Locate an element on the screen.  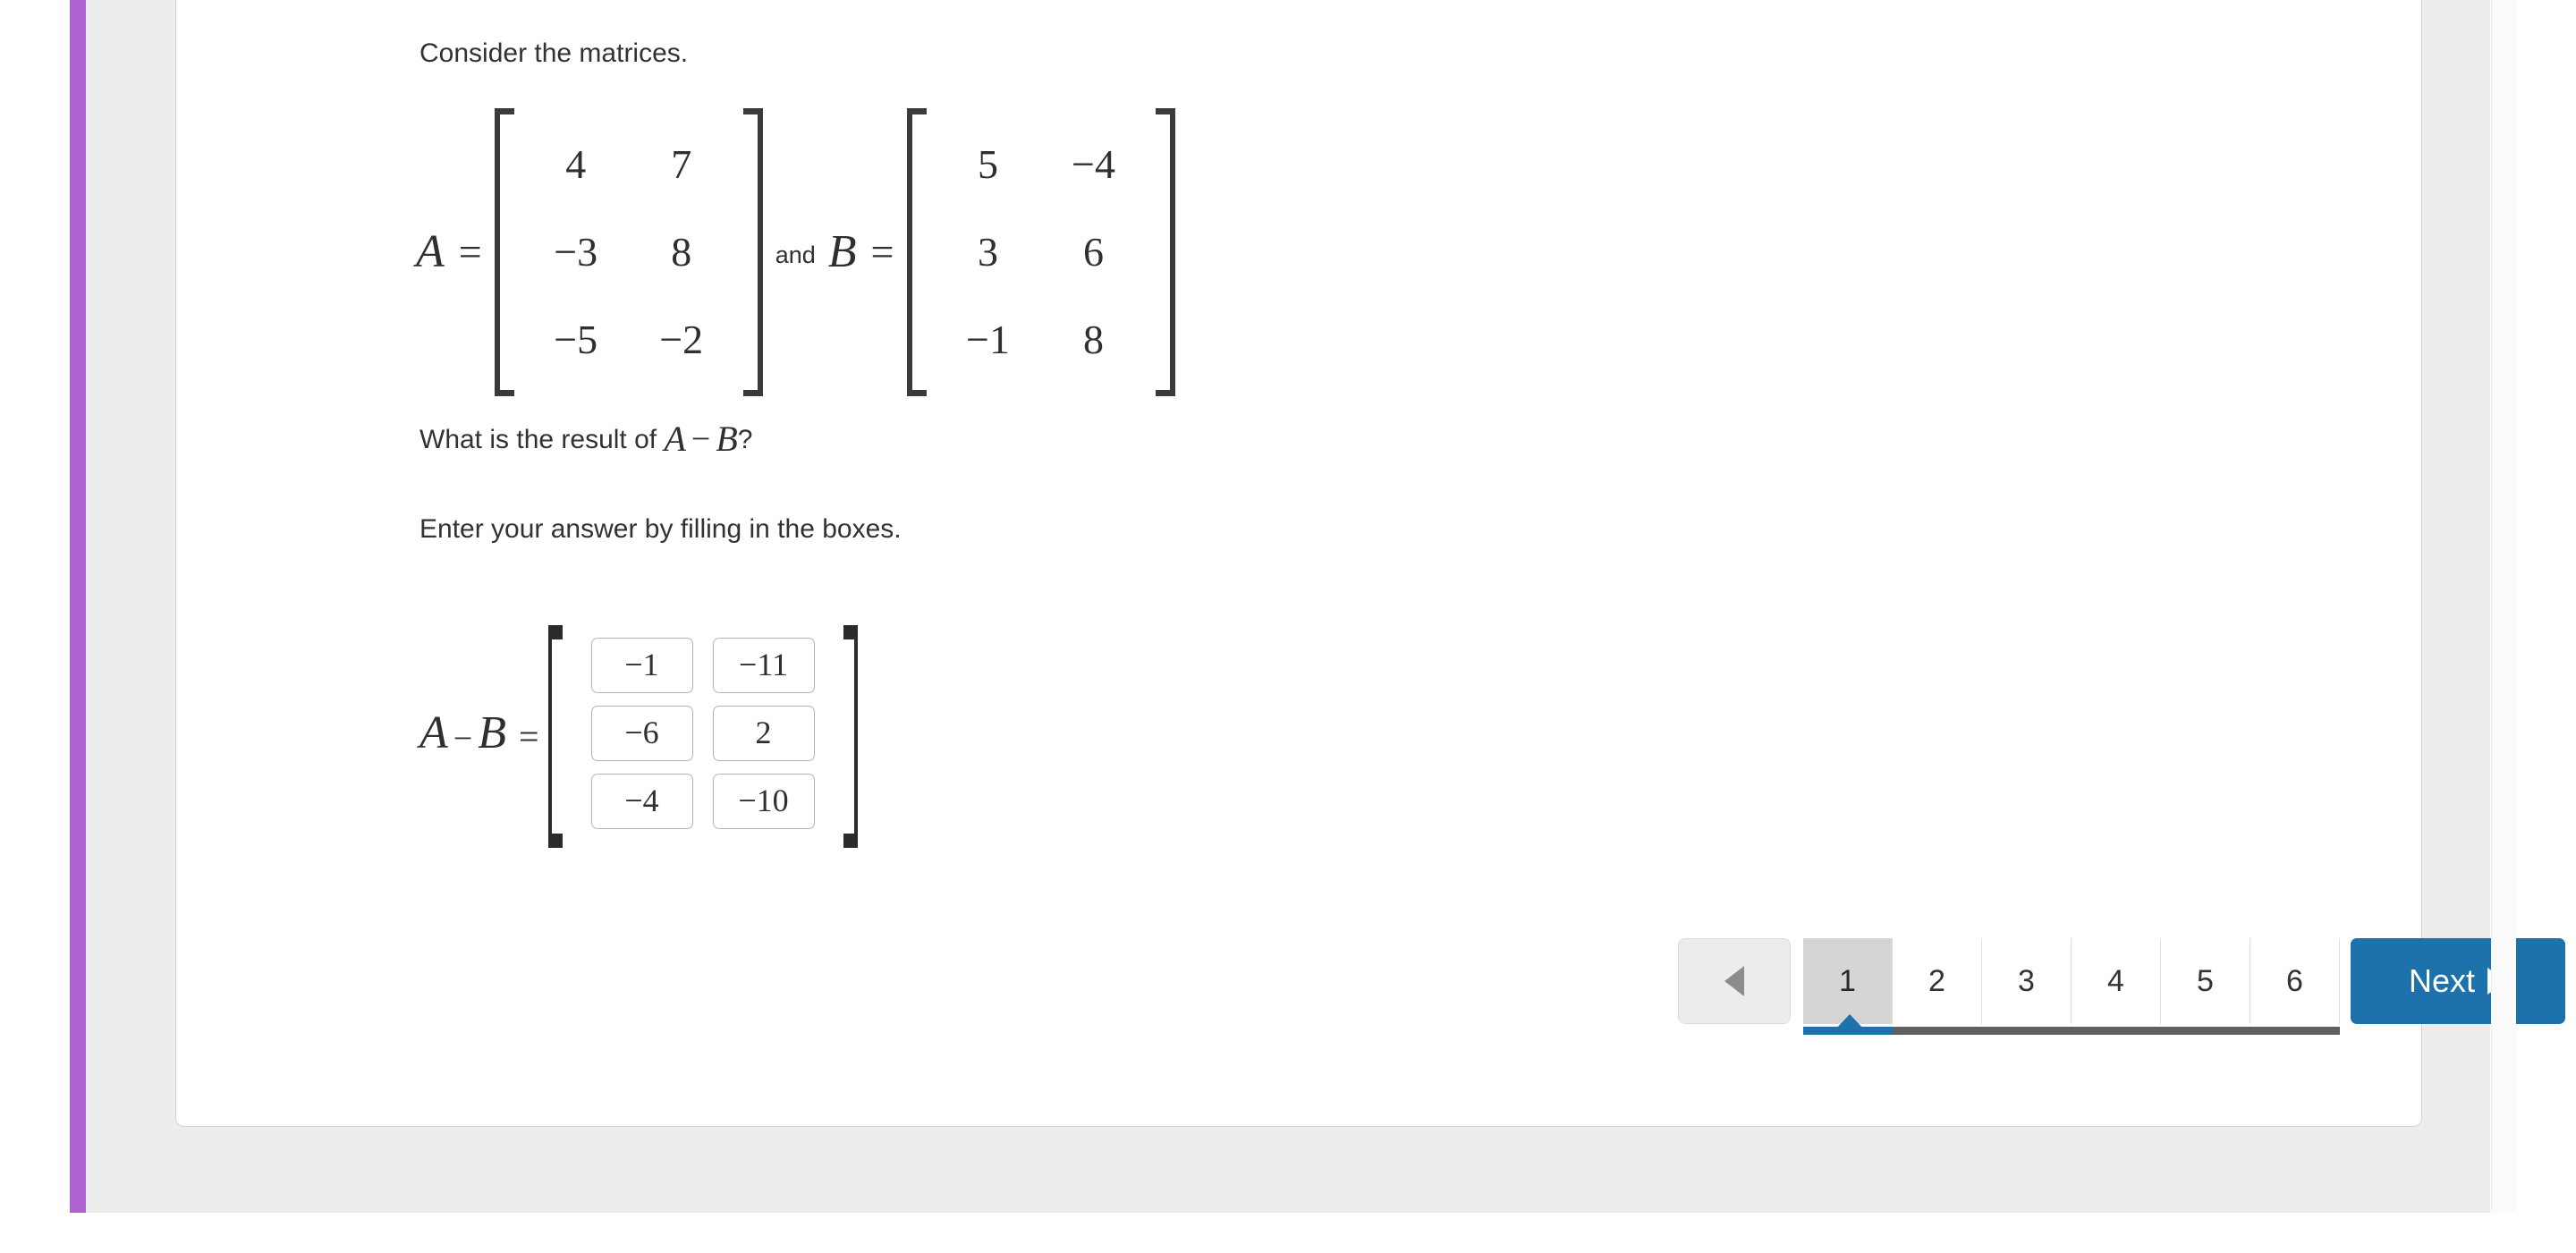
answer-operator: − is located at coordinates (463, 739).